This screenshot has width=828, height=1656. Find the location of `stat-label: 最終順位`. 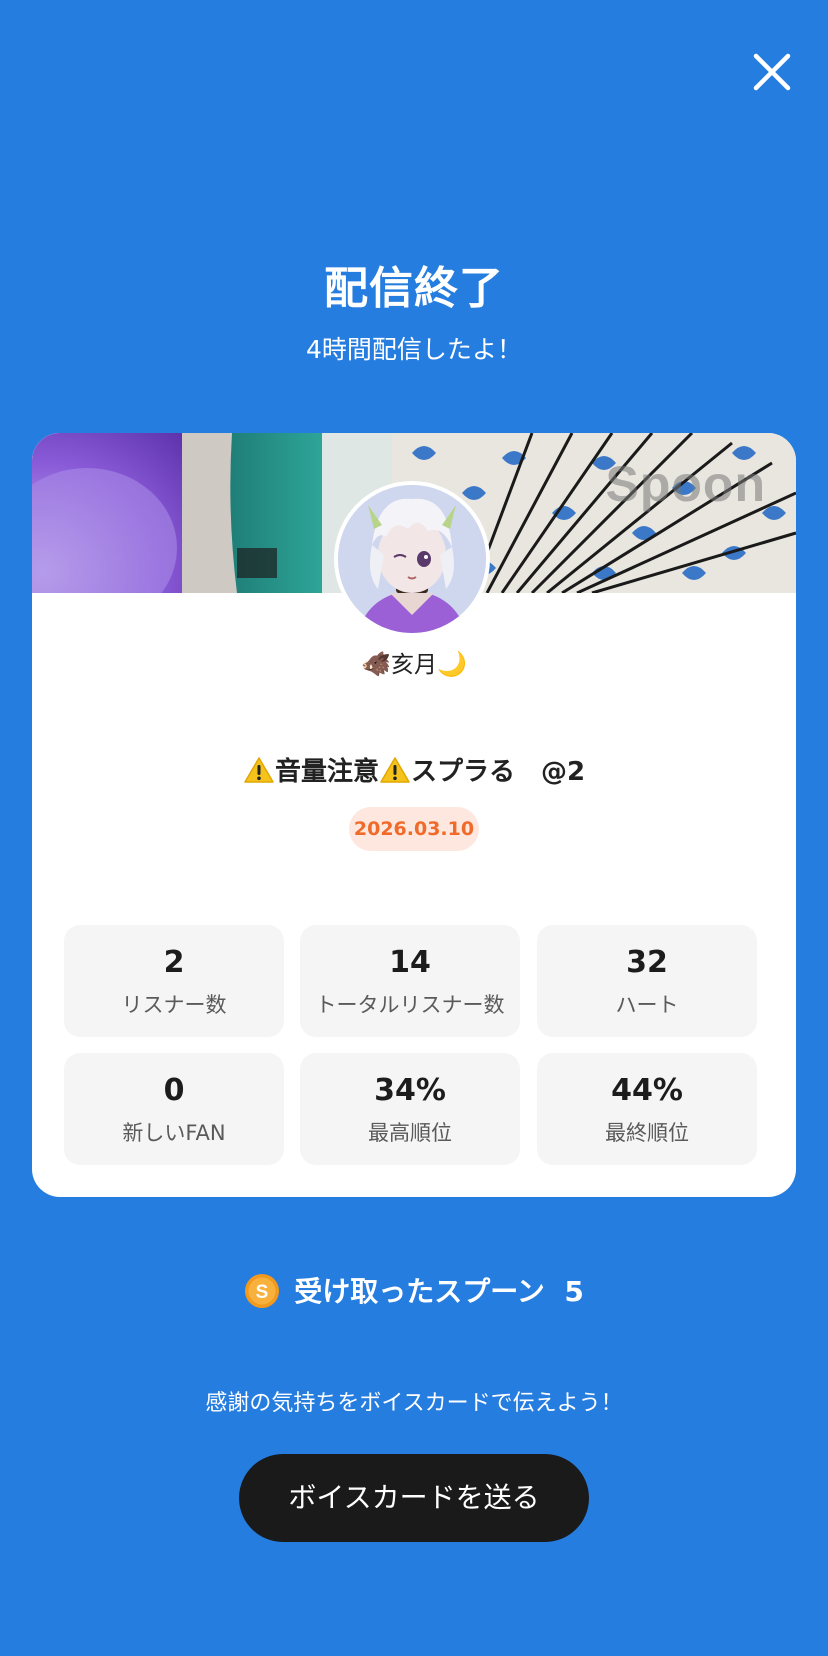

stat-label: 最終順位 is located at coordinates (647, 1133).